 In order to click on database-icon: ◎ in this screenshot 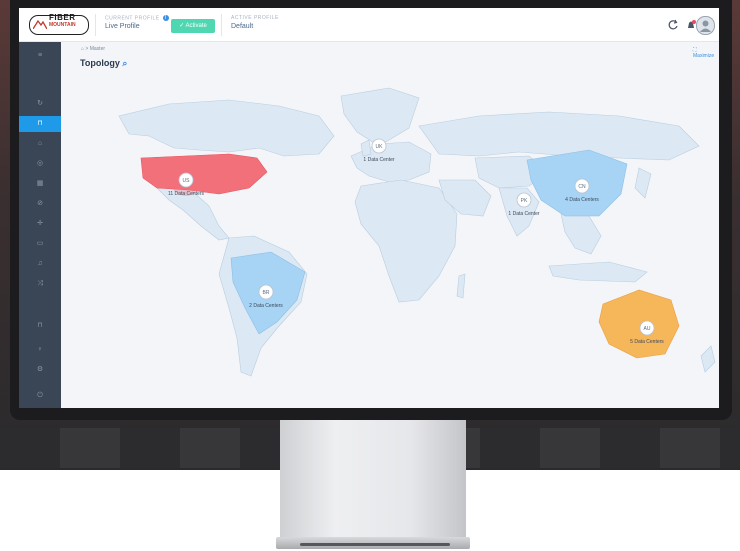, I will do `click(40, 163)`.